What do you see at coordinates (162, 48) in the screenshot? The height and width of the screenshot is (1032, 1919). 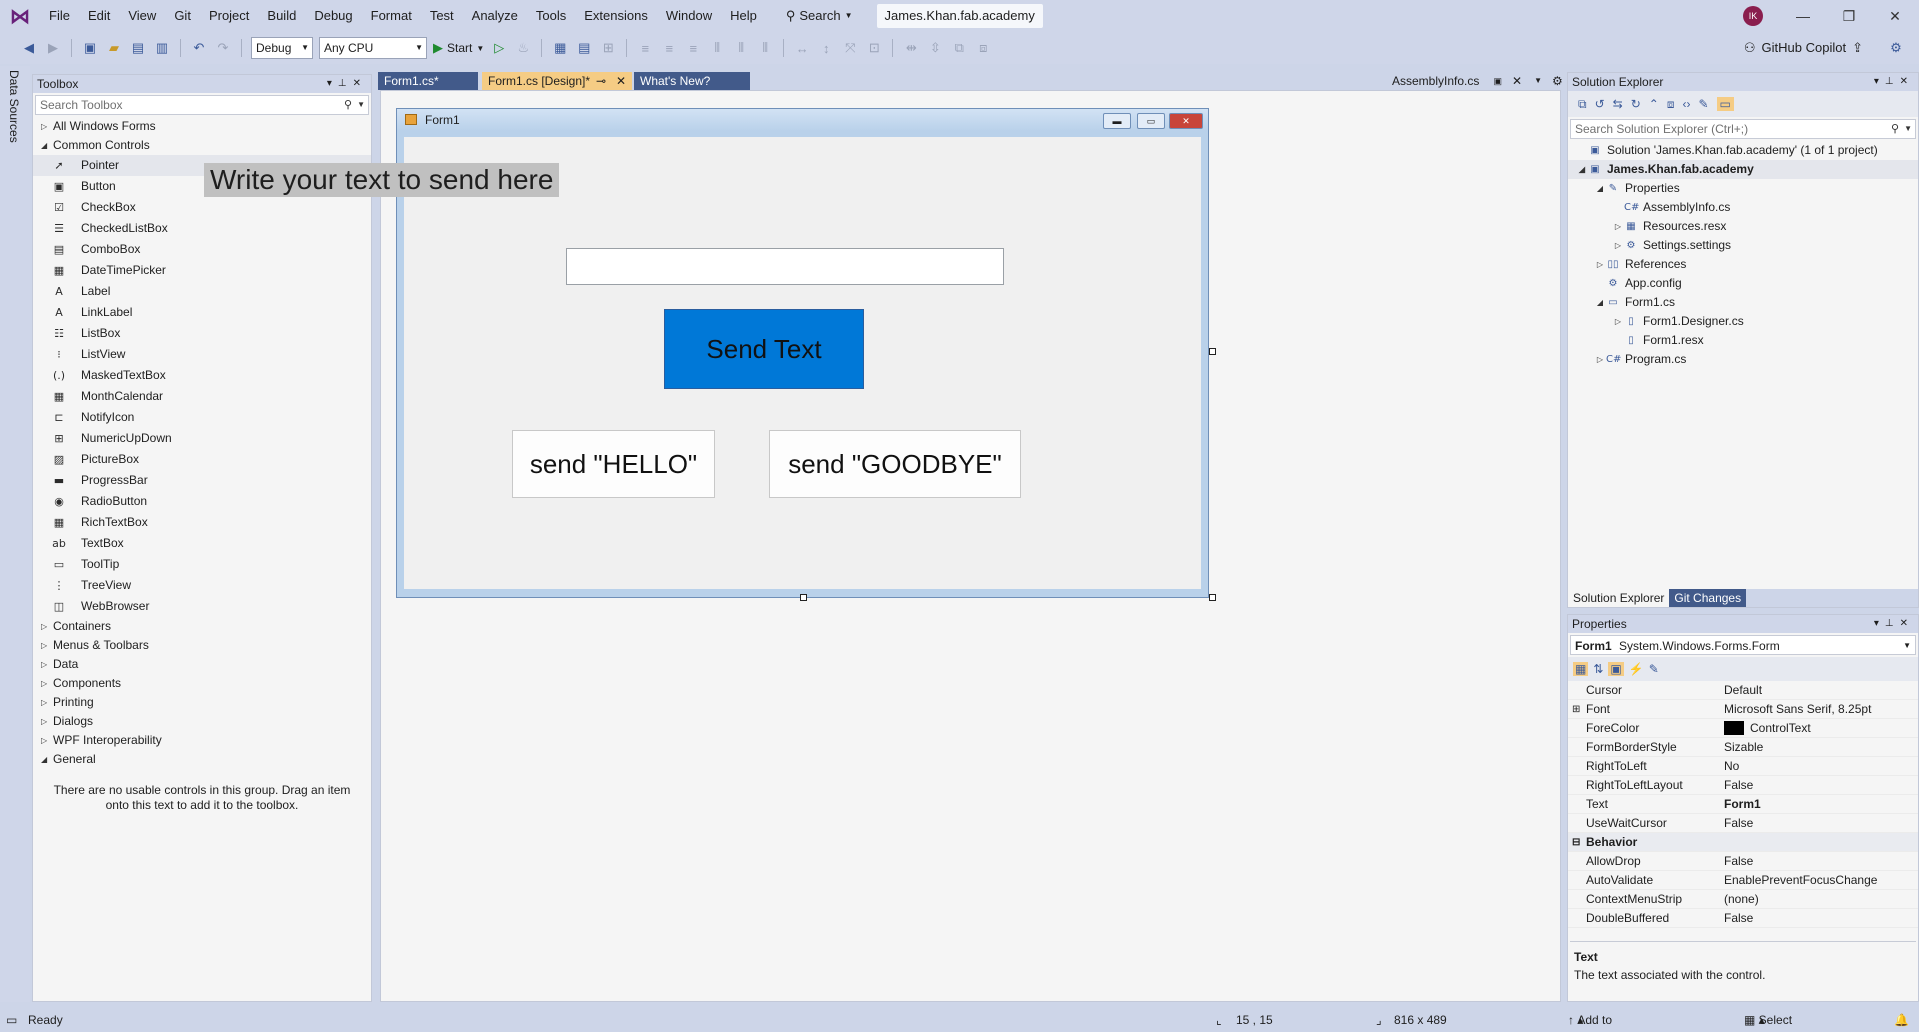 I see `save-all-icon: ▥` at bounding box center [162, 48].